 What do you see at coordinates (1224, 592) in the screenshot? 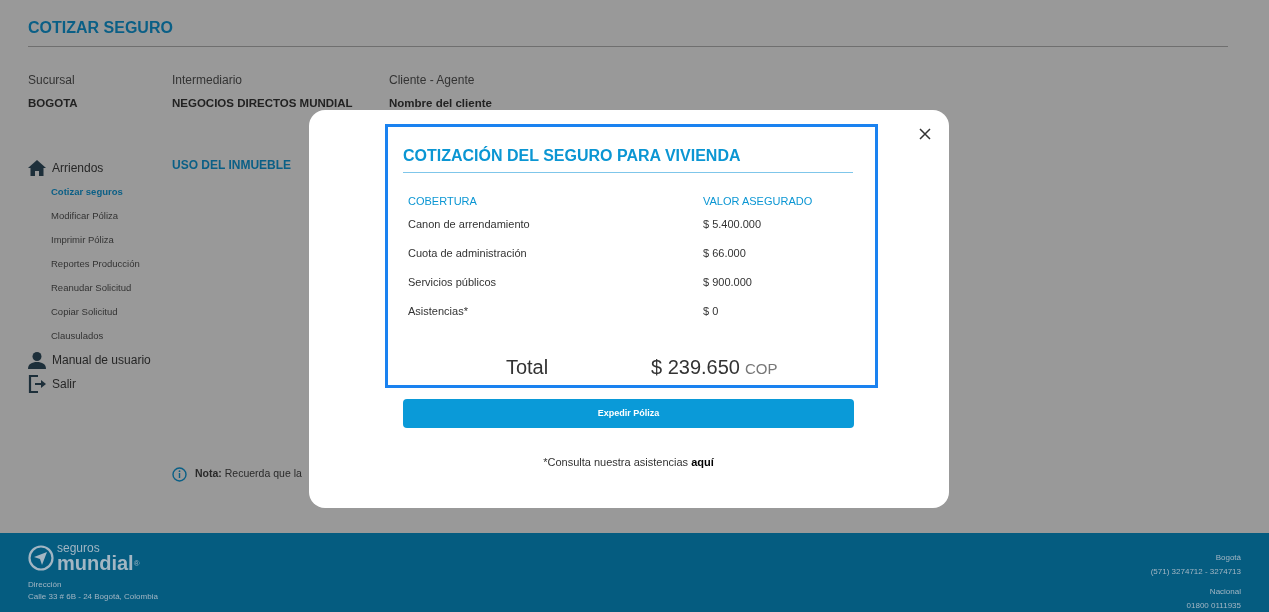
I see `contact-label: Nacional` at bounding box center [1224, 592].